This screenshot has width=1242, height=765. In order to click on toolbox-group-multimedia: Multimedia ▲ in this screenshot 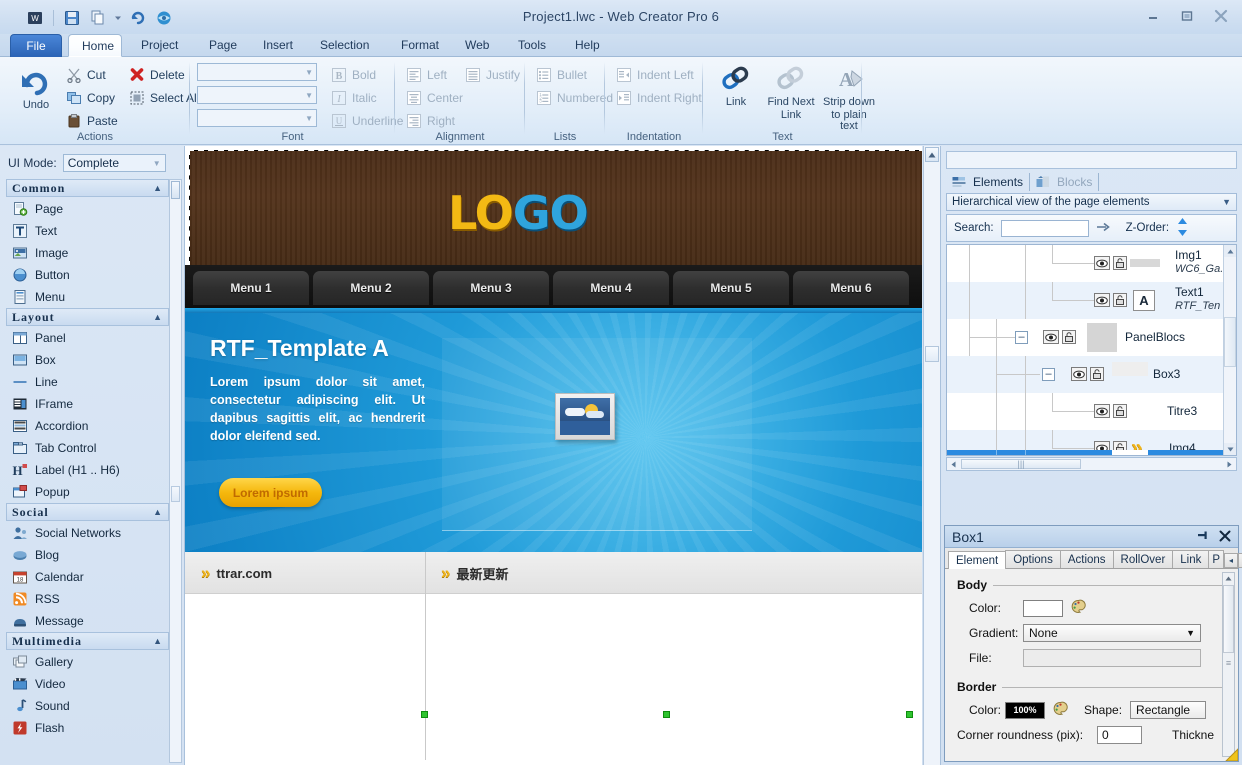, I will do `click(87, 641)`.